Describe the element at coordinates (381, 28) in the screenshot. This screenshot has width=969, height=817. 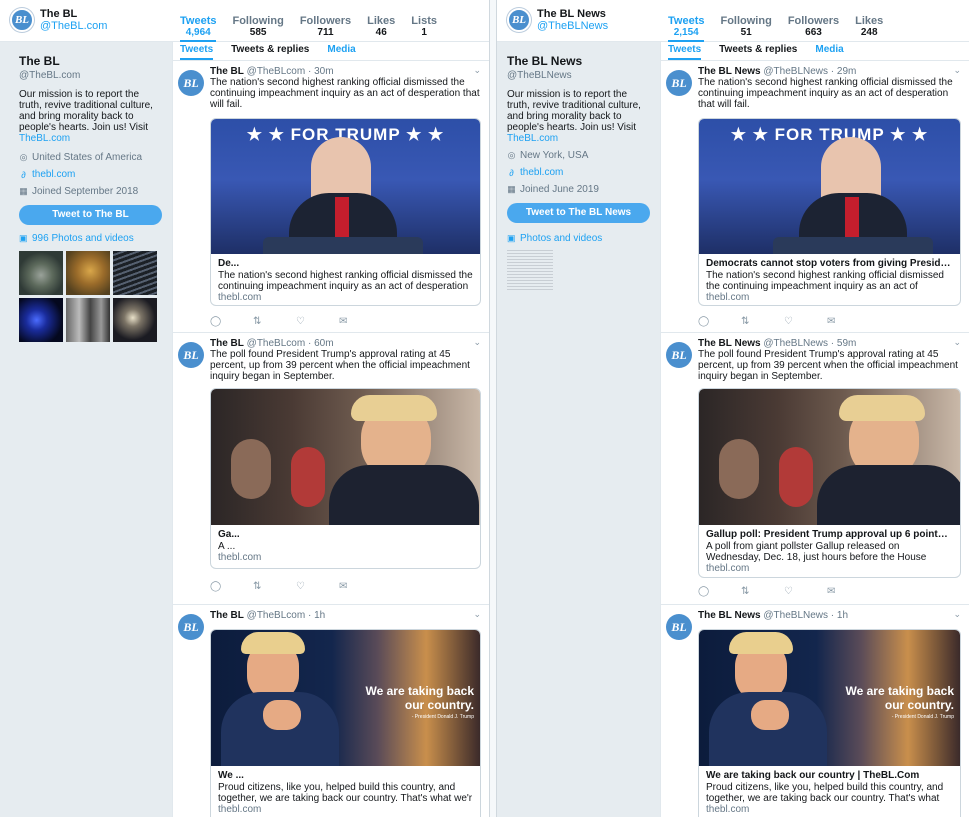
I see `stat-likes: Likes 46` at that location.